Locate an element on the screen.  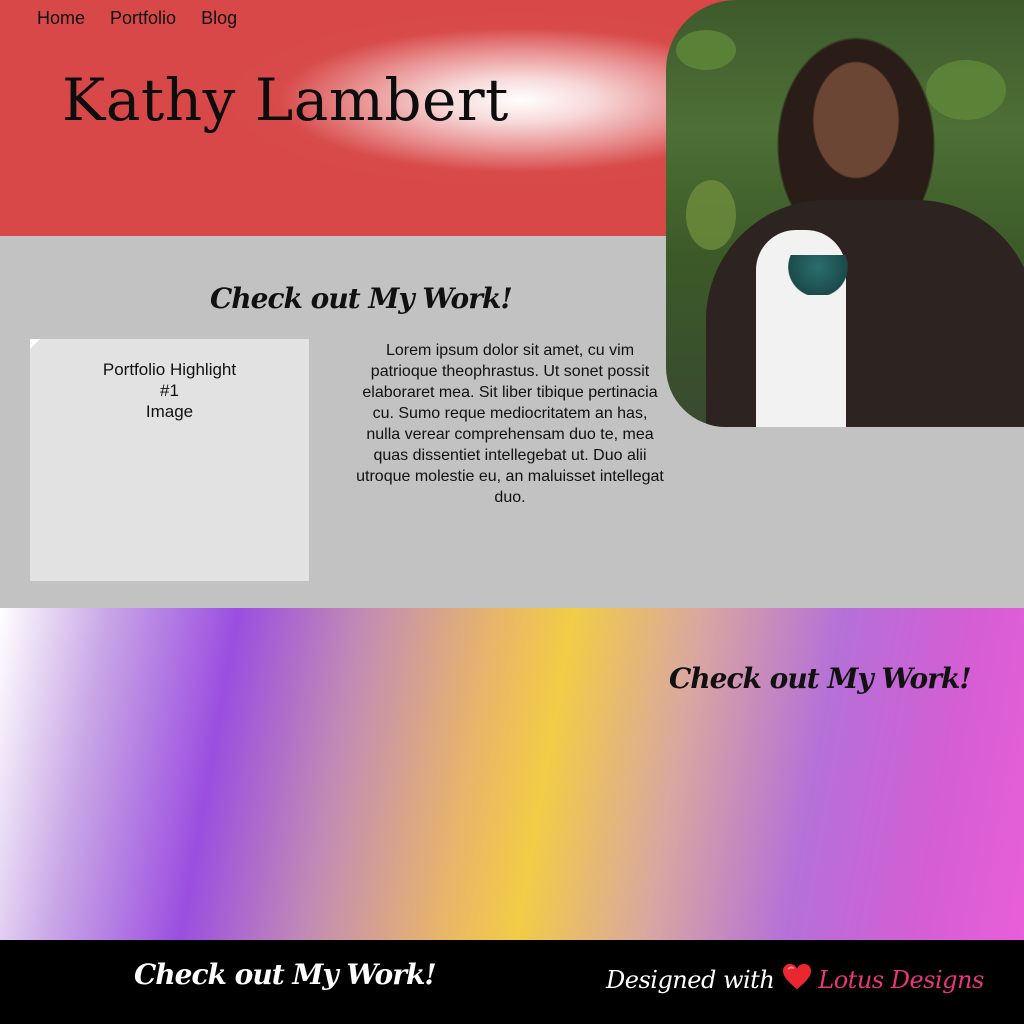
gradient-section-heading: Check out My Work! is located at coordinates (820, 678).